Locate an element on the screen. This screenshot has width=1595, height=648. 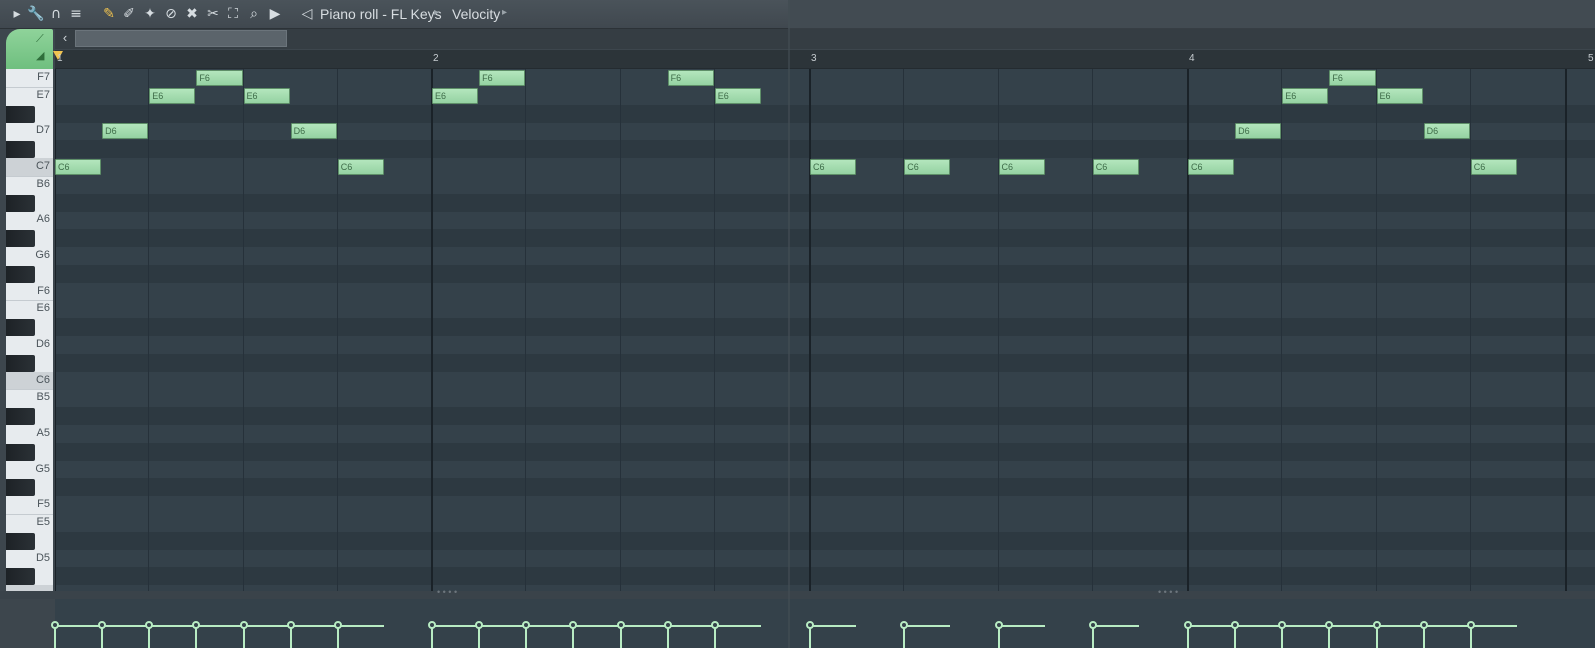
piano-keyboard: F7 E7 D7 C7 B6 A6 G6 F6 E6 D6 C6 B5 A5 G5 F5 E5 D5 is located at coordinates (29, 330).